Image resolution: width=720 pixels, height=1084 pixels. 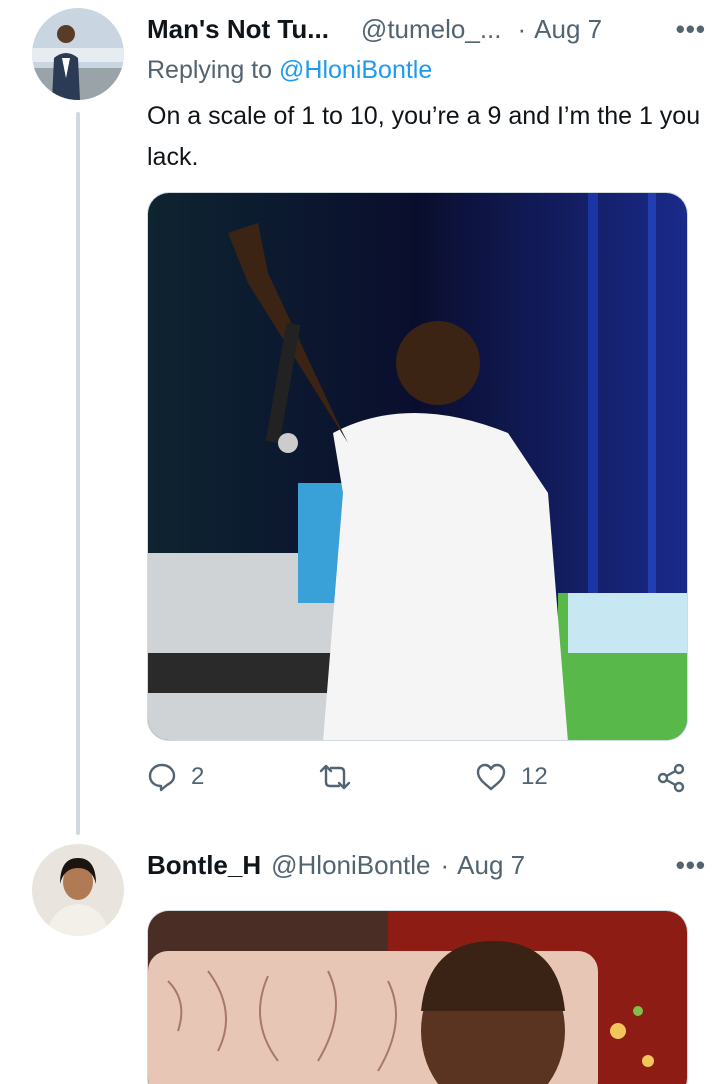 I want to click on tweet2-display-name: Bontle_H, so click(x=204, y=865).